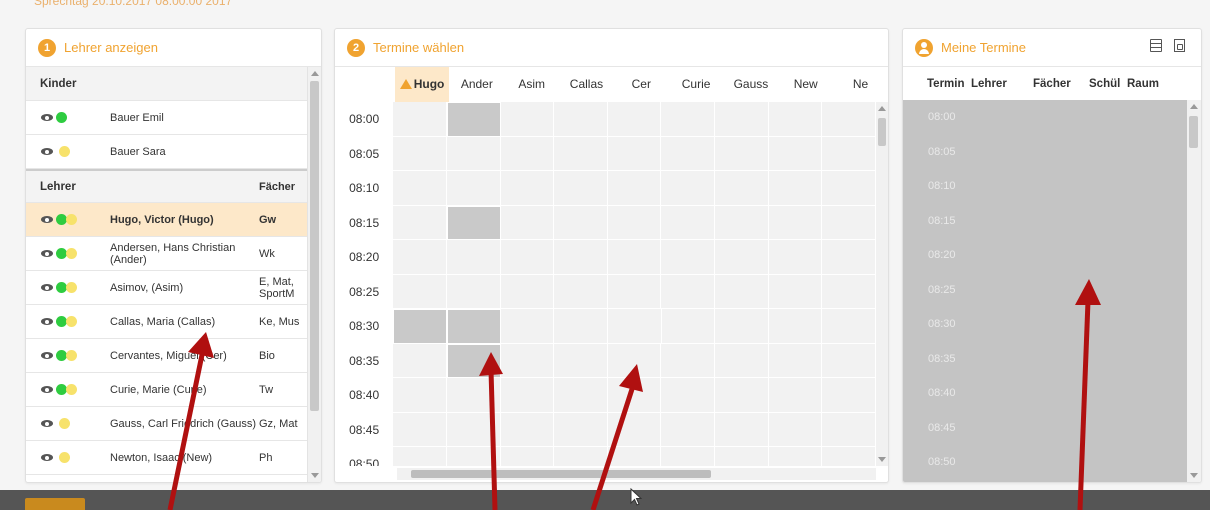 This screenshot has height=510, width=1210. What do you see at coordinates (586, 84) in the screenshot?
I see `grid-column-callas: Callas` at bounding box center [586, 84].